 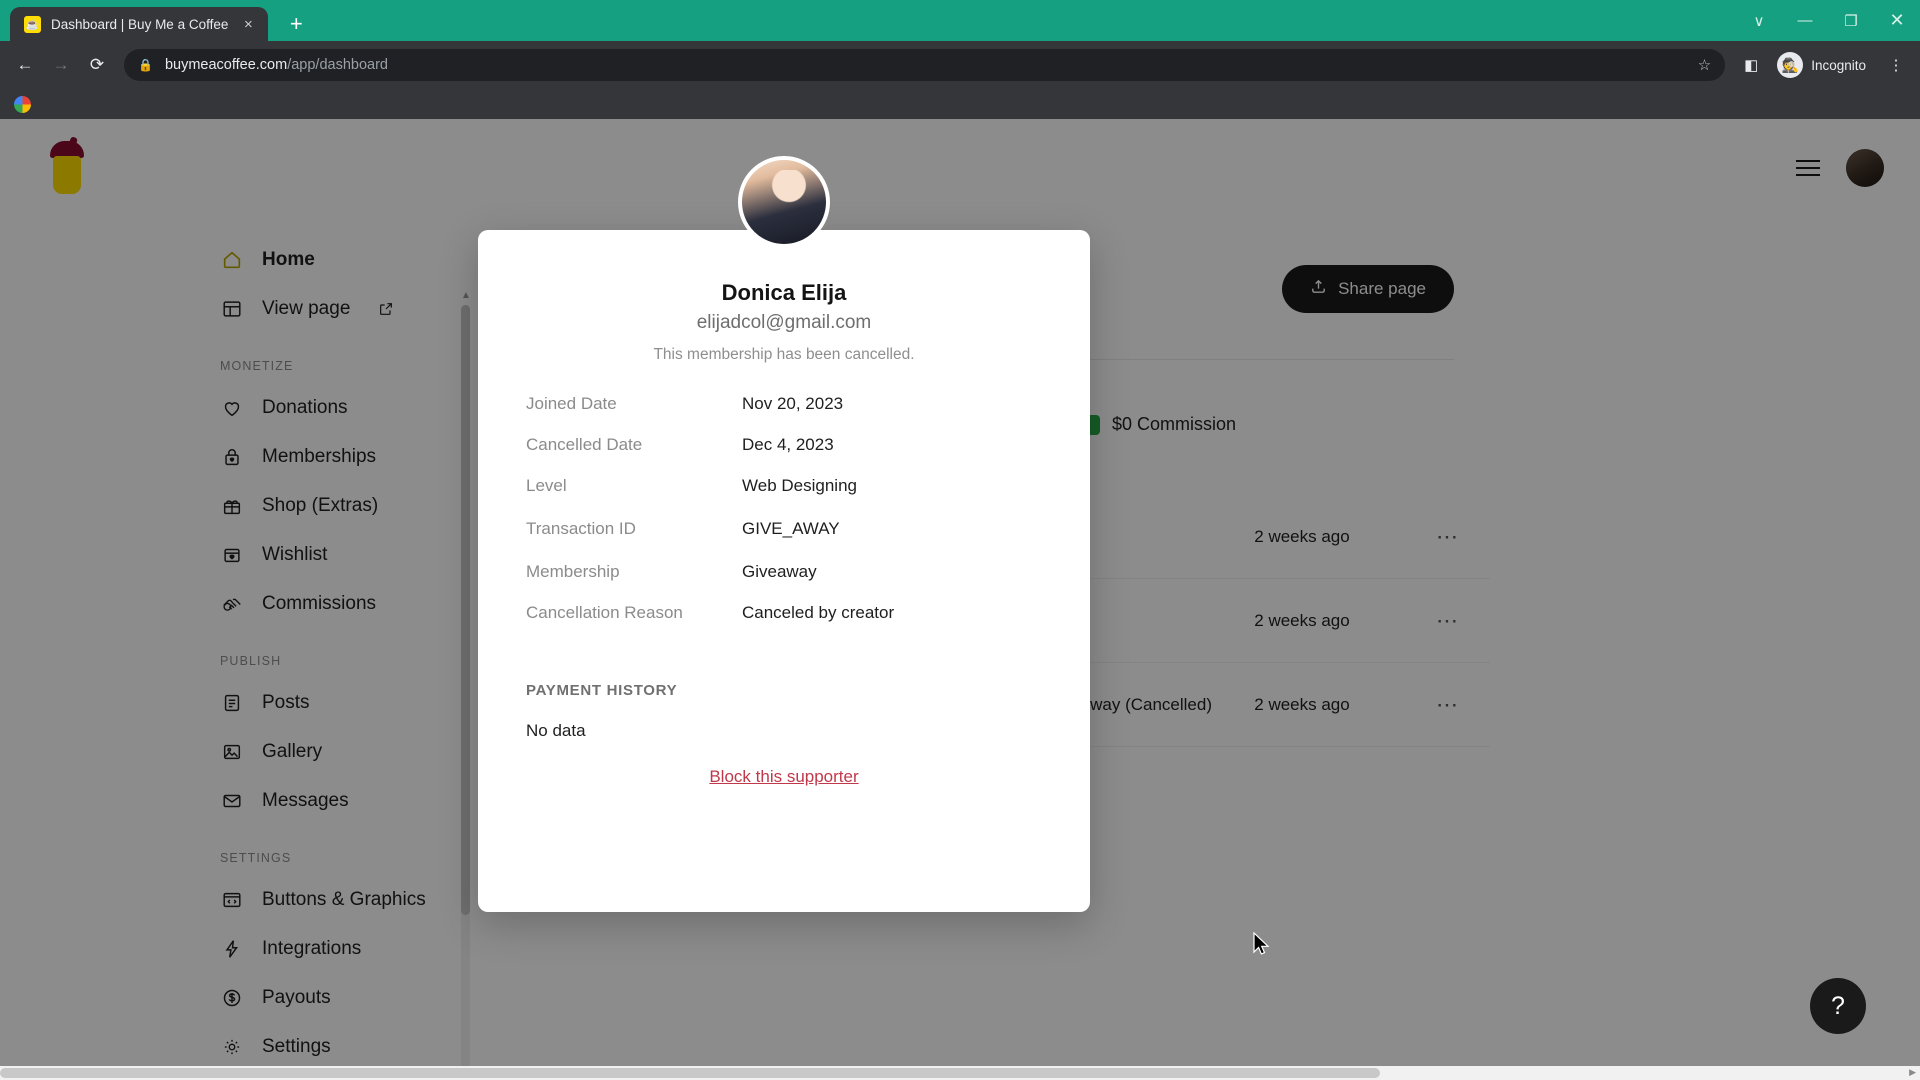 I want to click on browser-tab: ☕ Dashboard | Buy Me a Coffee ×, so click(x=139, y=24).